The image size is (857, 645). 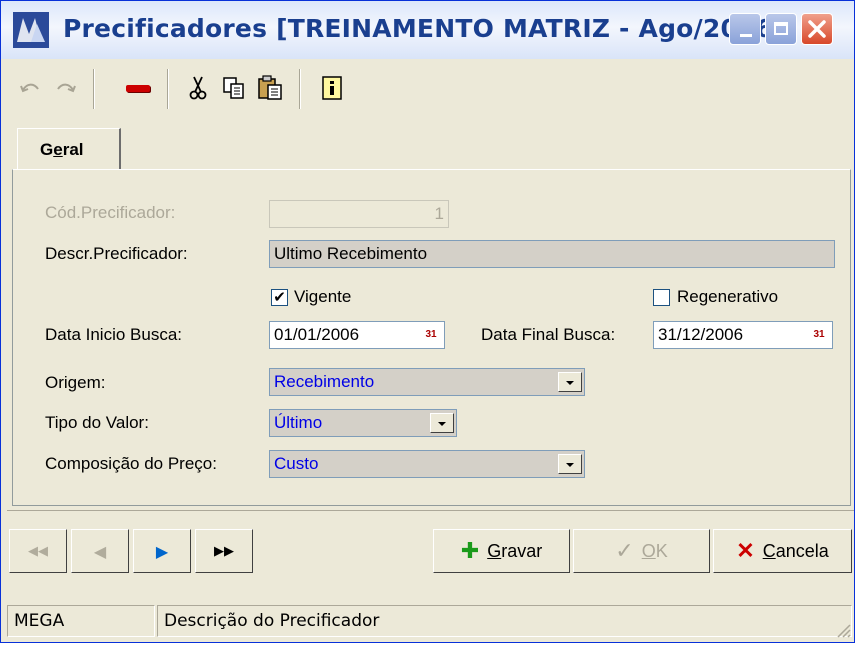 What do you see at coordinates (745, 29) in the screenshot?
I see `minimize-button` at bounding box center [745, 29].